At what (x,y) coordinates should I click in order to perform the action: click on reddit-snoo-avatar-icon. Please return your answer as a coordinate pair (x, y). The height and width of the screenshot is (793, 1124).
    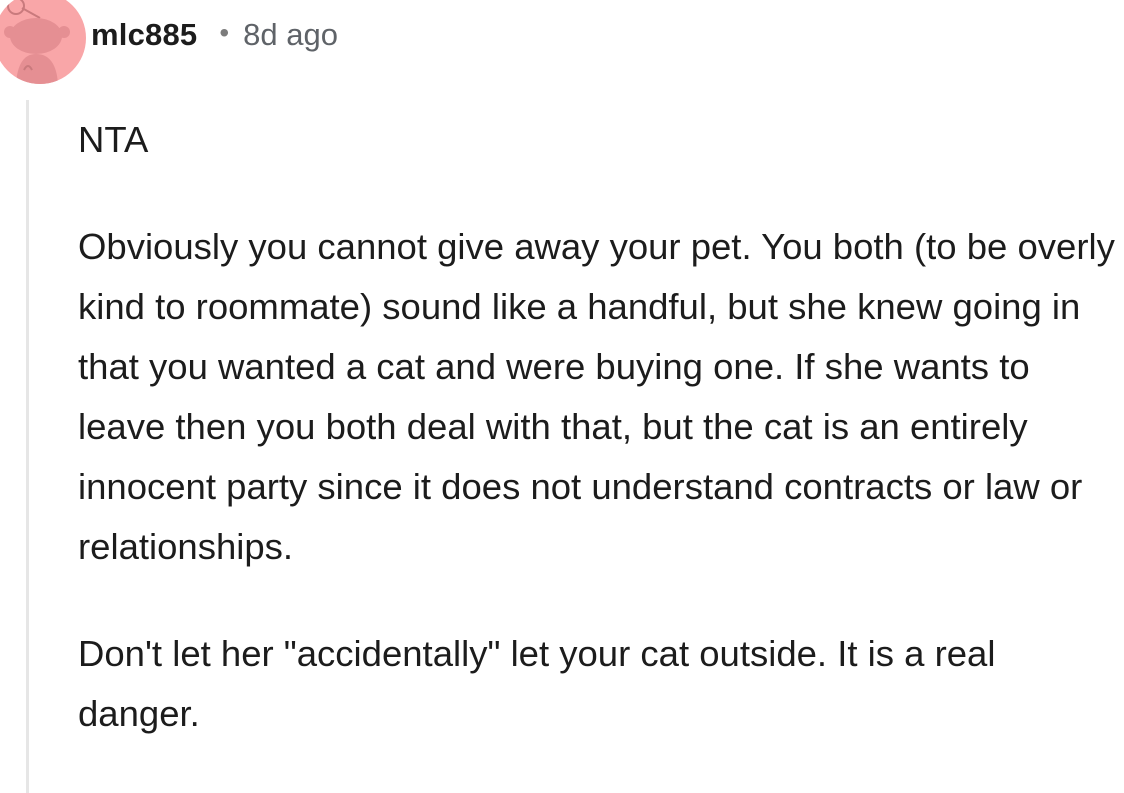
    Looking at the image, I should click on (37, 42).